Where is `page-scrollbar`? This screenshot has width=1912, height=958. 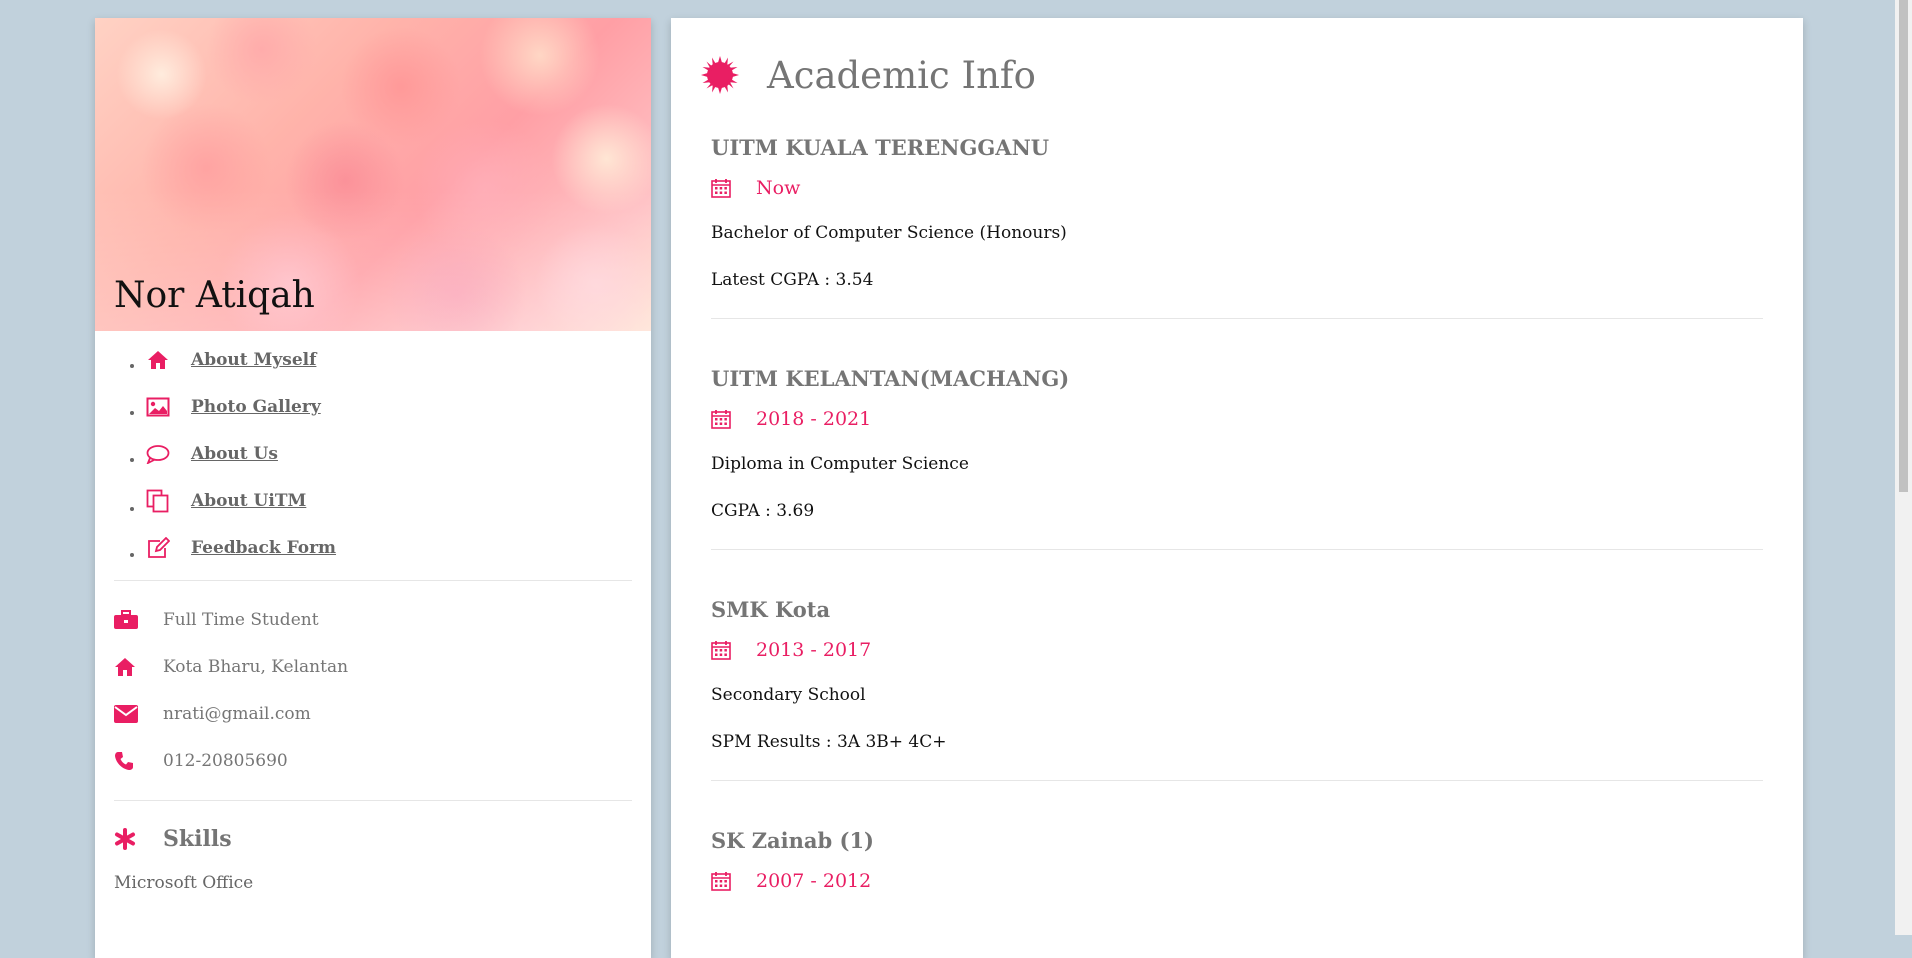
page-scrollbar is located at coordinates (1903, 467).